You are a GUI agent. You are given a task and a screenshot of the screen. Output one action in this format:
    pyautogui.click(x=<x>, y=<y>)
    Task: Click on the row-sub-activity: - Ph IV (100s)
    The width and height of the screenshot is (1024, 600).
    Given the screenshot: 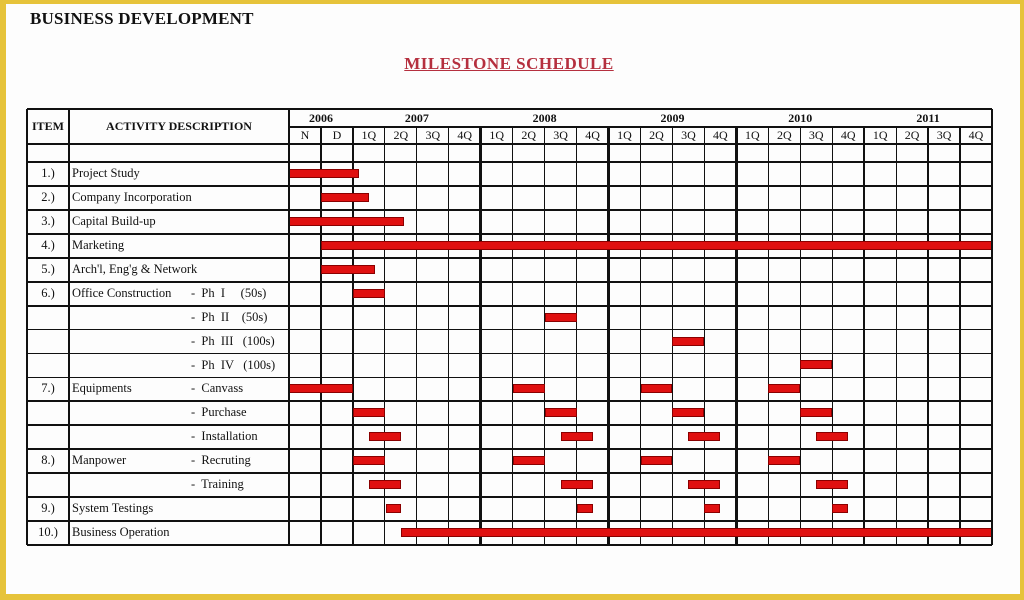 What is the action you would take?
    pyautogui.click(x=233, y=364)
    